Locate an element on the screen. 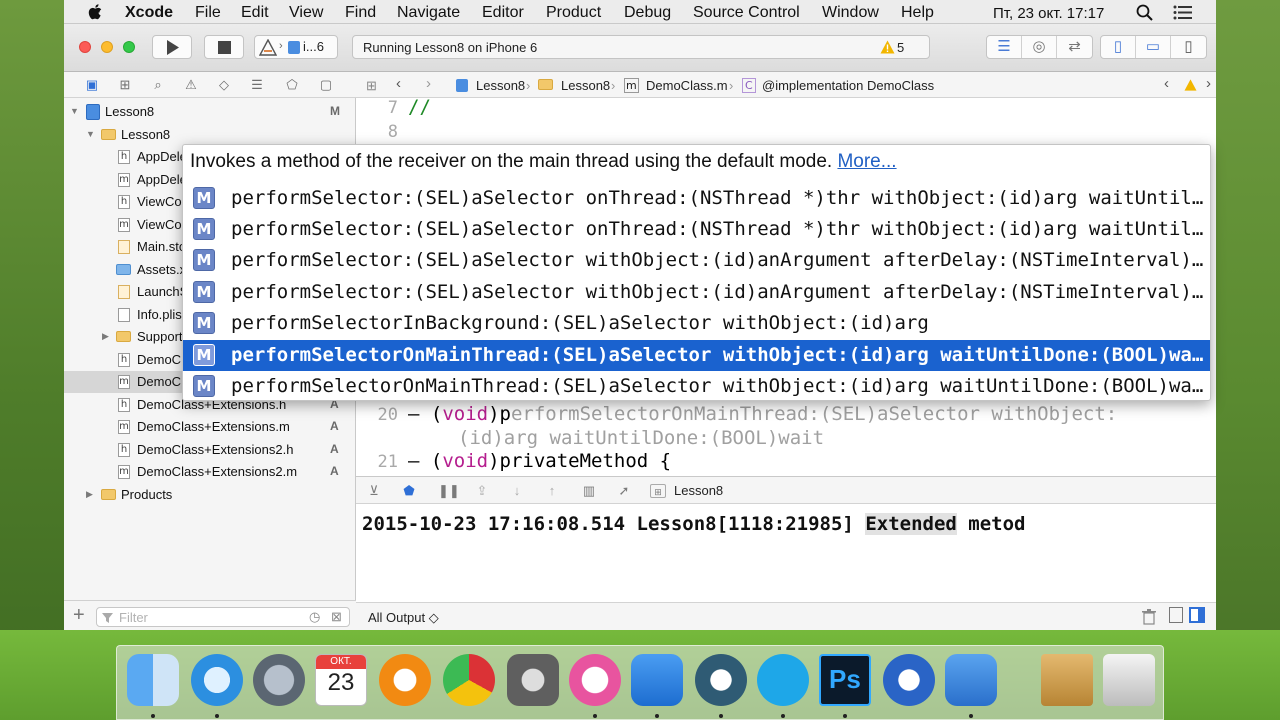 The width and height of the screenshot is (1280, 720). ios-simulator-icon is located at coordinates (971, 680).